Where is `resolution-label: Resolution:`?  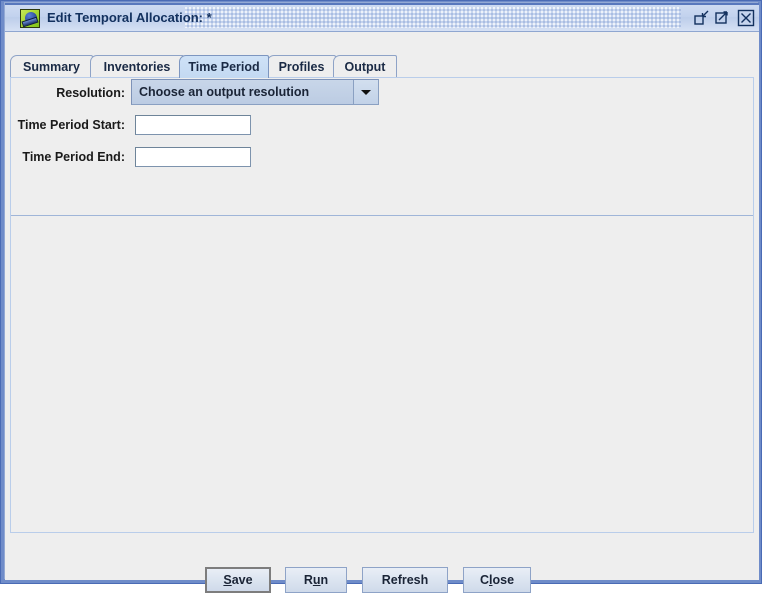
resolution-label: Resolution: is located at coordinates (90, 93).